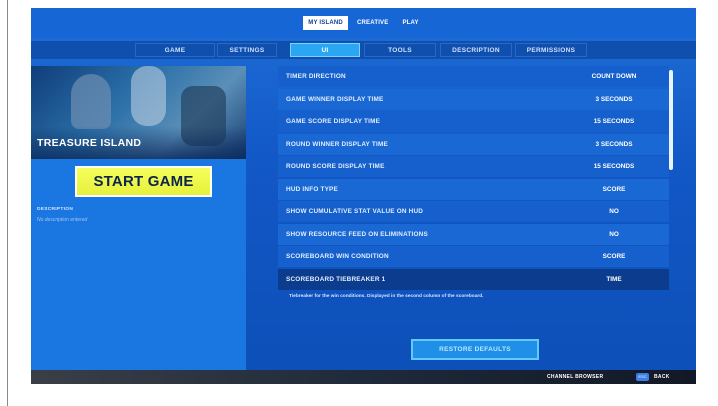  Describe the element at coordinates (355, 211) in the screenshot. I see `setting-label: SHOW CUMULATIVE STAT VALUE ON HUD` at that location.